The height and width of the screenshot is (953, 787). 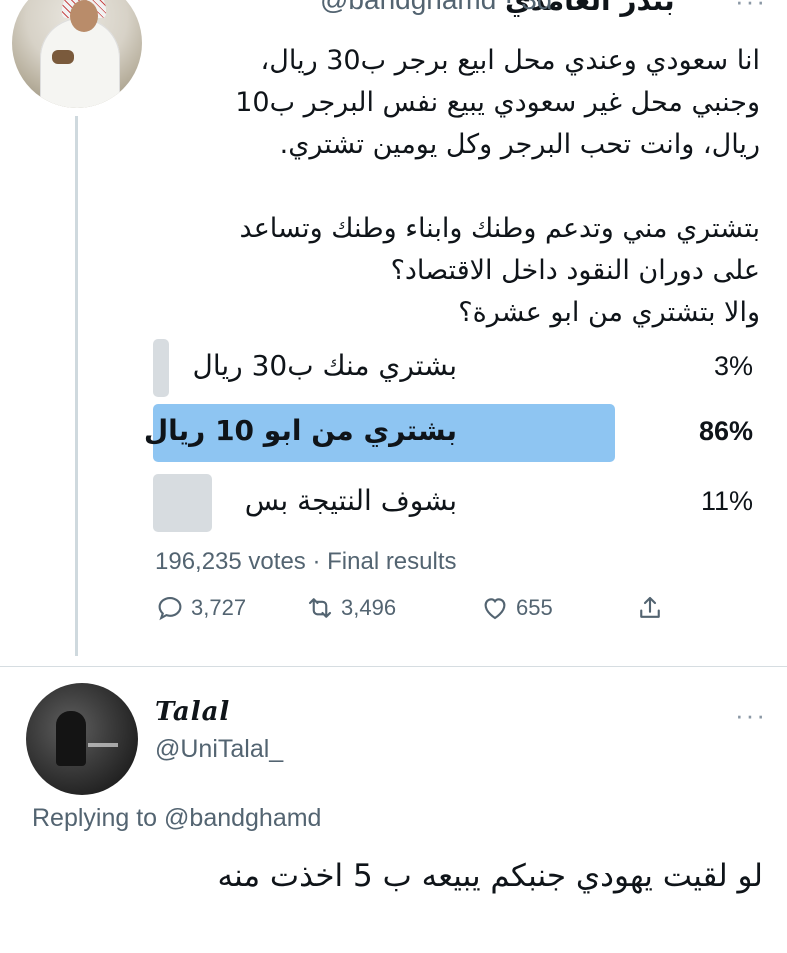 I want to click on poll-votes: 196,235 votes, so click(x=230, y=561).